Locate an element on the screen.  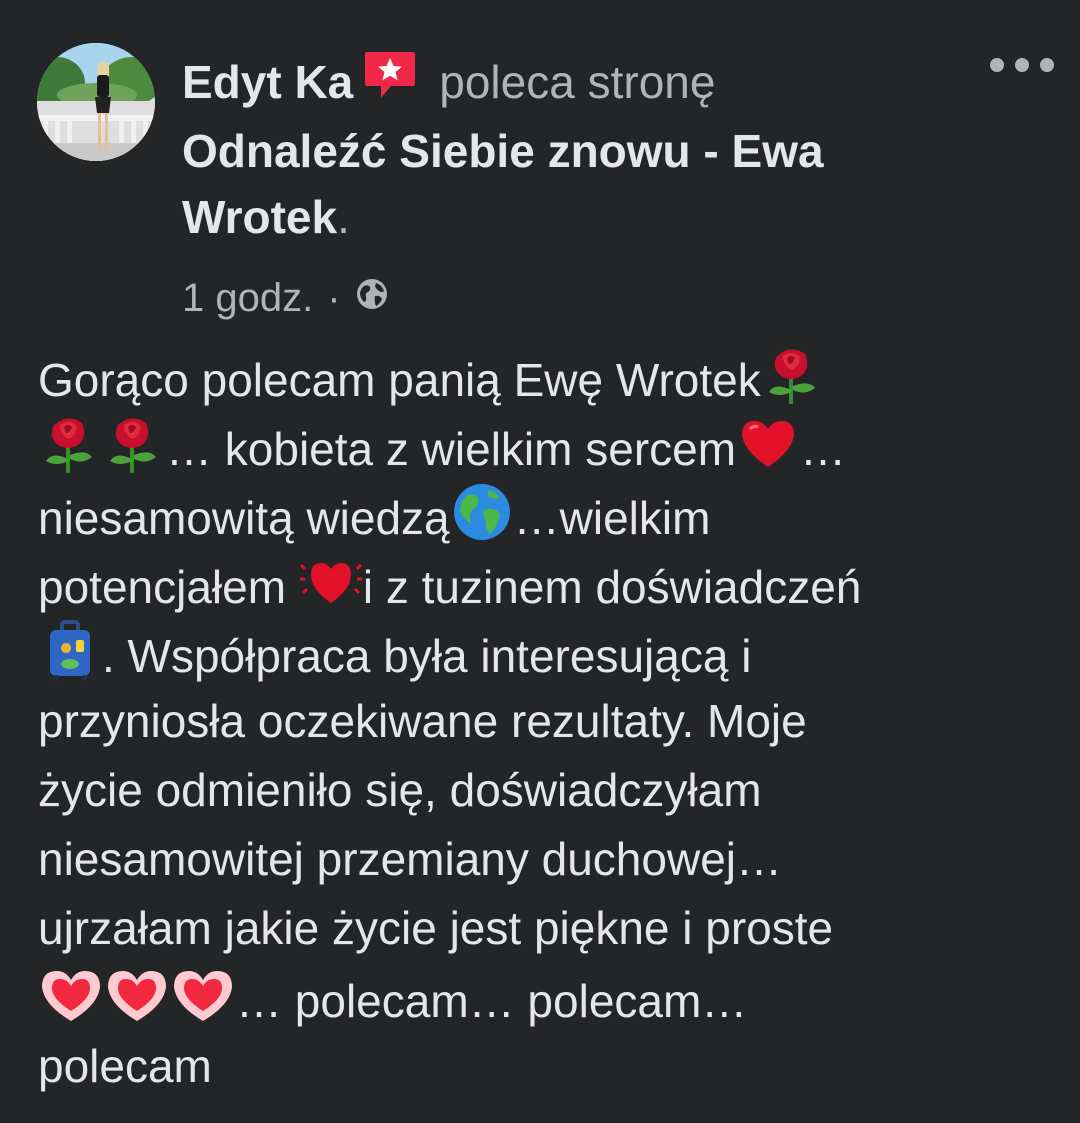
body-text: i z tuzinem doświadczeń is located at coordinates (612, 587).